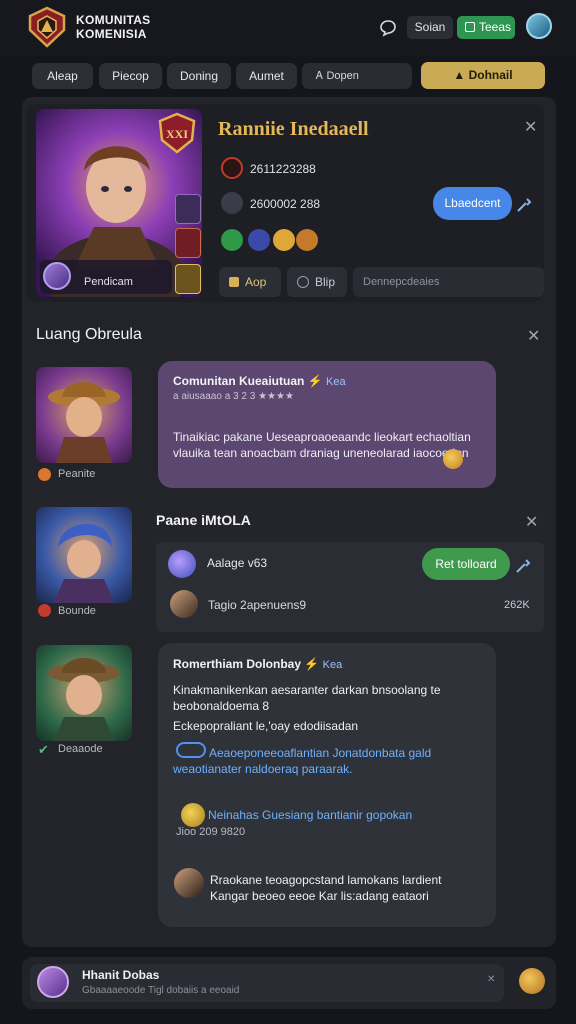  Describe the element at coordinates (193, 815) in the screenshot. I see `coin-icon` at that location.